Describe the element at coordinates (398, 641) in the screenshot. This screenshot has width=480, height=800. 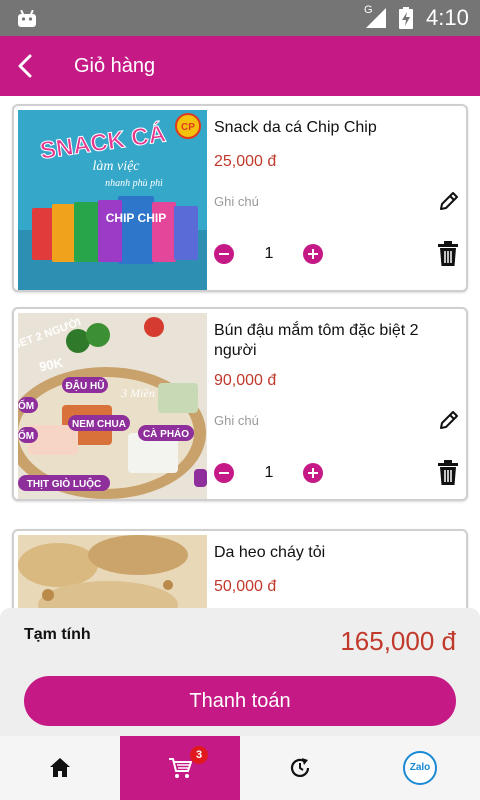
I see `subtotal-value: 165,000 đ` at that location.